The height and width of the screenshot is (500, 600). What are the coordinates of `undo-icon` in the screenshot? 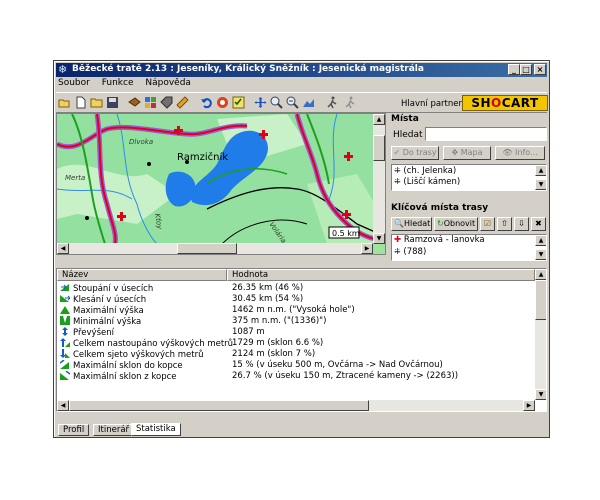 It's located at (206, 102).